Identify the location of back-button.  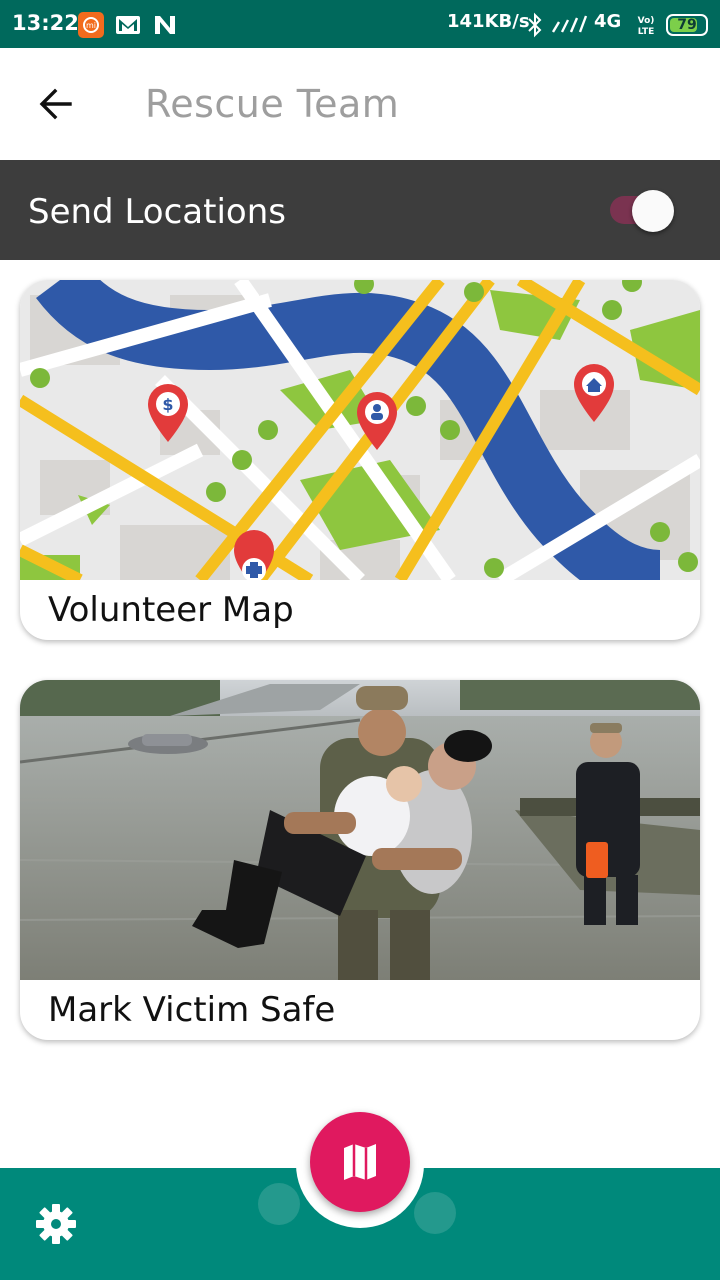
(56, 104).